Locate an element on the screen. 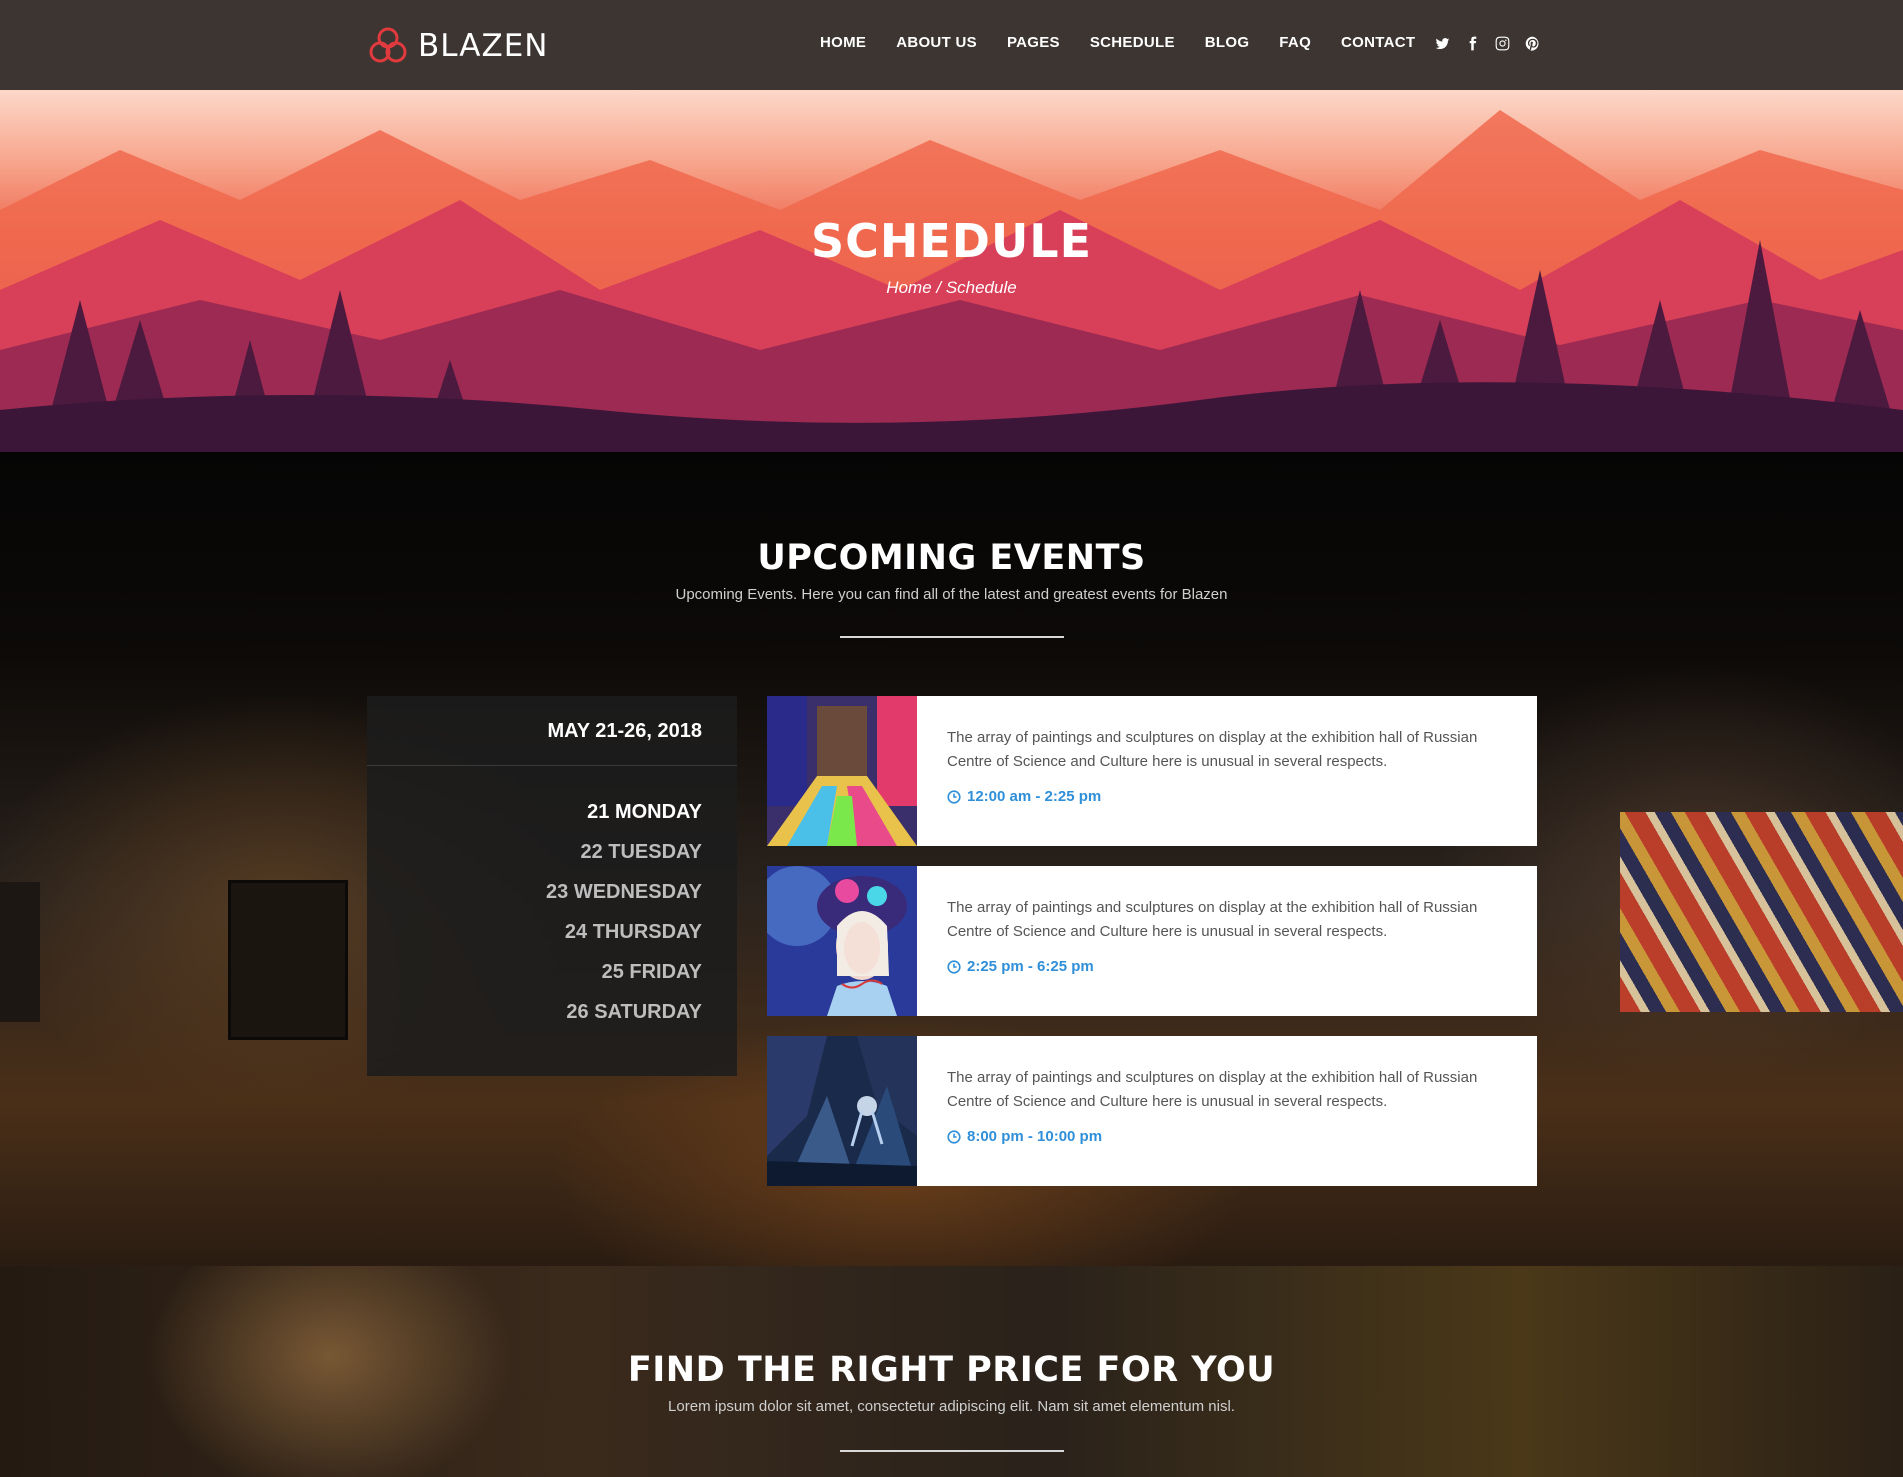 The image size is (1903, 1477). nav-faq: FAQ is located at coordinates (1295, 42).